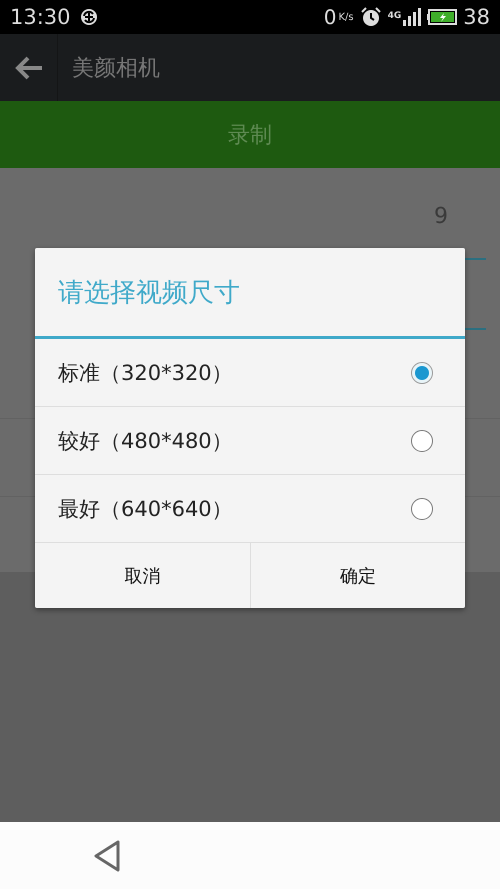 This screenshot has height=889, width=500. Describe the element at coordinates (145, 509) in the screenshot. I see `option-label: 最好（640*640）` at that location.